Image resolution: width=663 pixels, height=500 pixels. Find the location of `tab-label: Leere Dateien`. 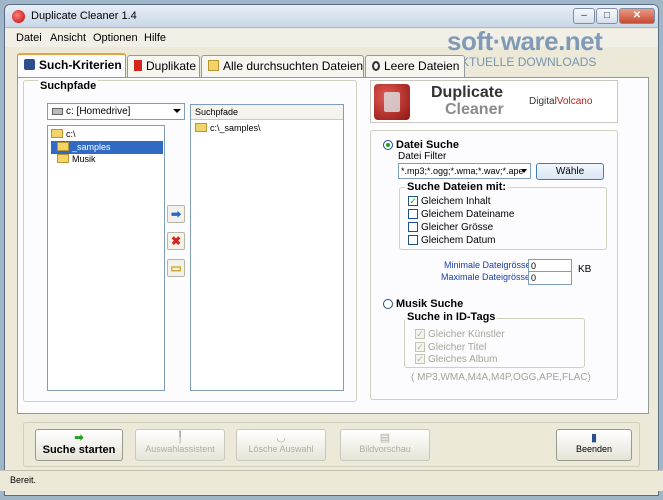

tab-label: Leere Dateien is located at coordinates (422, 66).